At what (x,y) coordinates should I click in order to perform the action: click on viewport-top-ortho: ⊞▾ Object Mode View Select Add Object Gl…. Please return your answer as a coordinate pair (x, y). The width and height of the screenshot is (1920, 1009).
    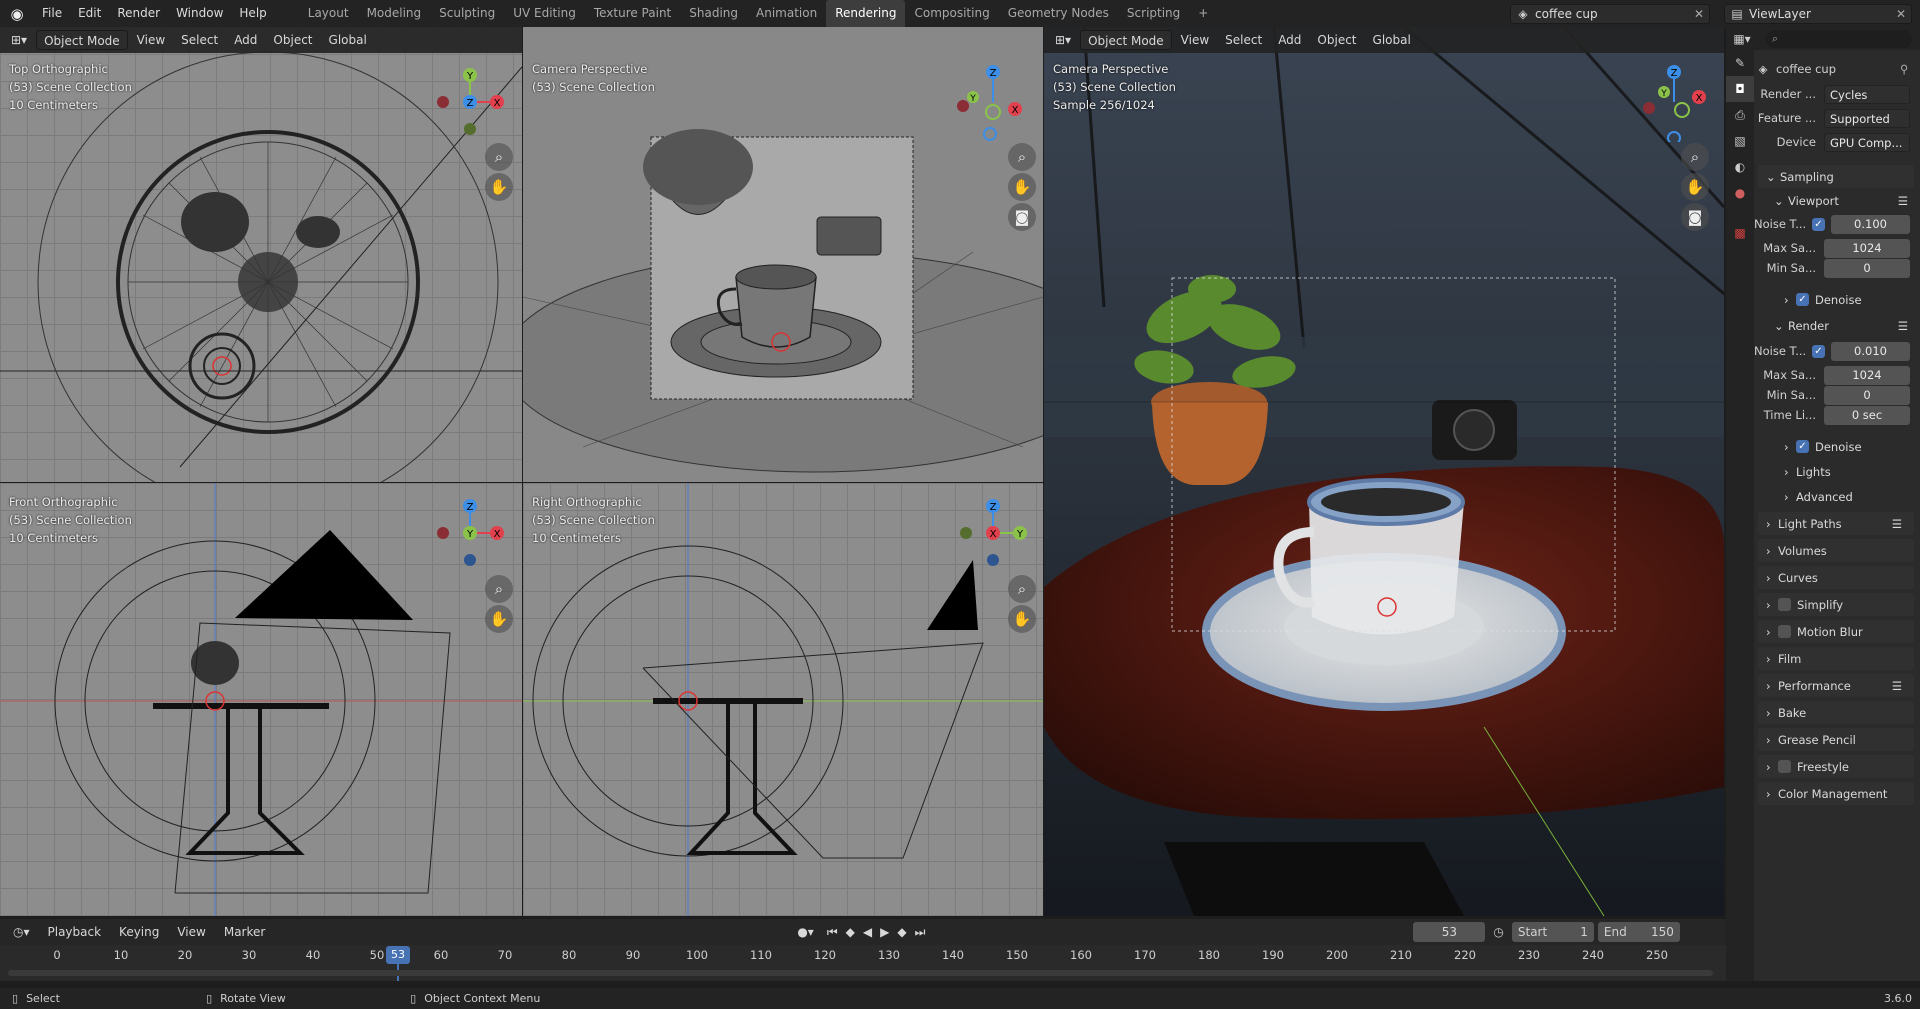
    Looking at the image, I should click on (261, 254).